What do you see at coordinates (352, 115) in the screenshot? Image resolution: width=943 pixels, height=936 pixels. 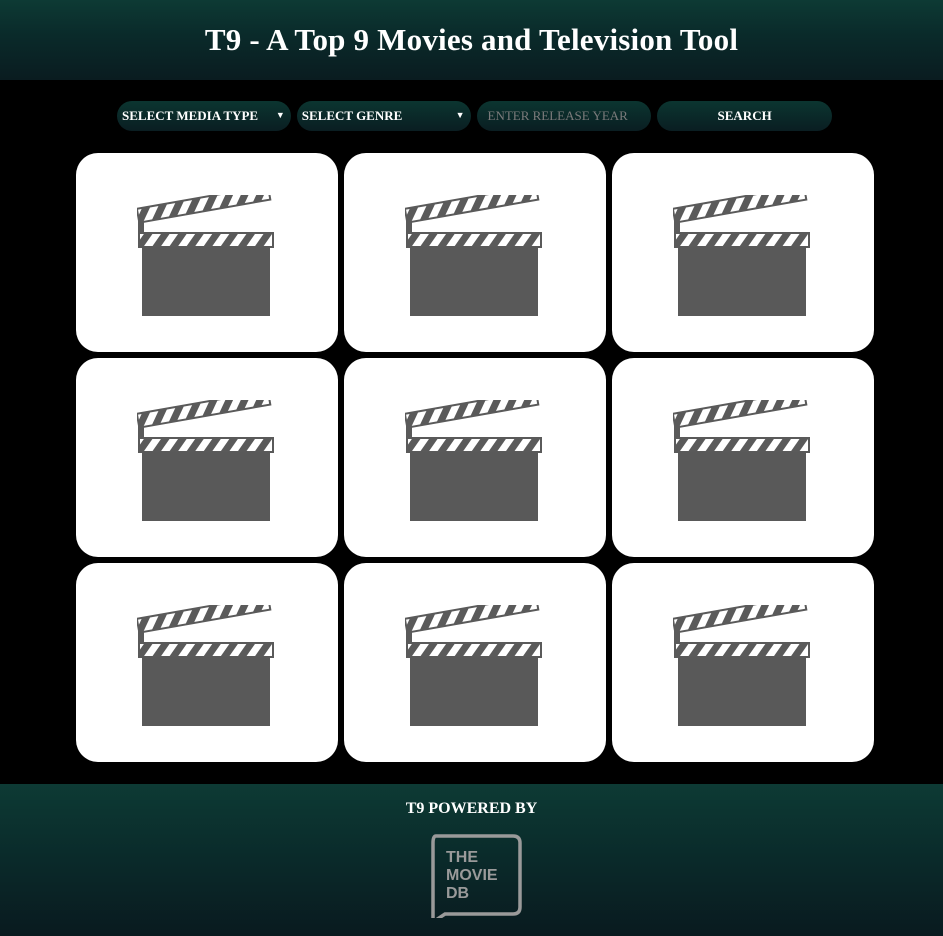 I see `genre-select-label: SELECT GENRE` at bounding box center [352, 115].